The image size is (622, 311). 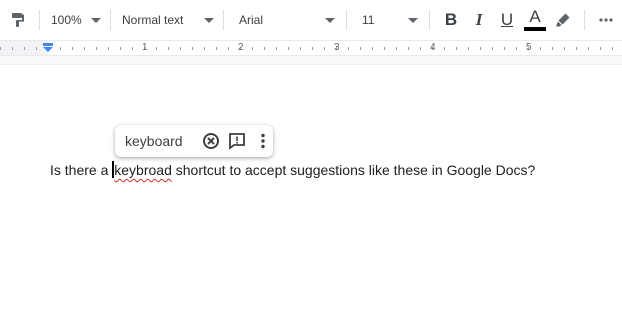 What do you see at coordinates (285, 20) in the screenshot?
I see `font-family-select: Arial` at bounding box center [285, 20].